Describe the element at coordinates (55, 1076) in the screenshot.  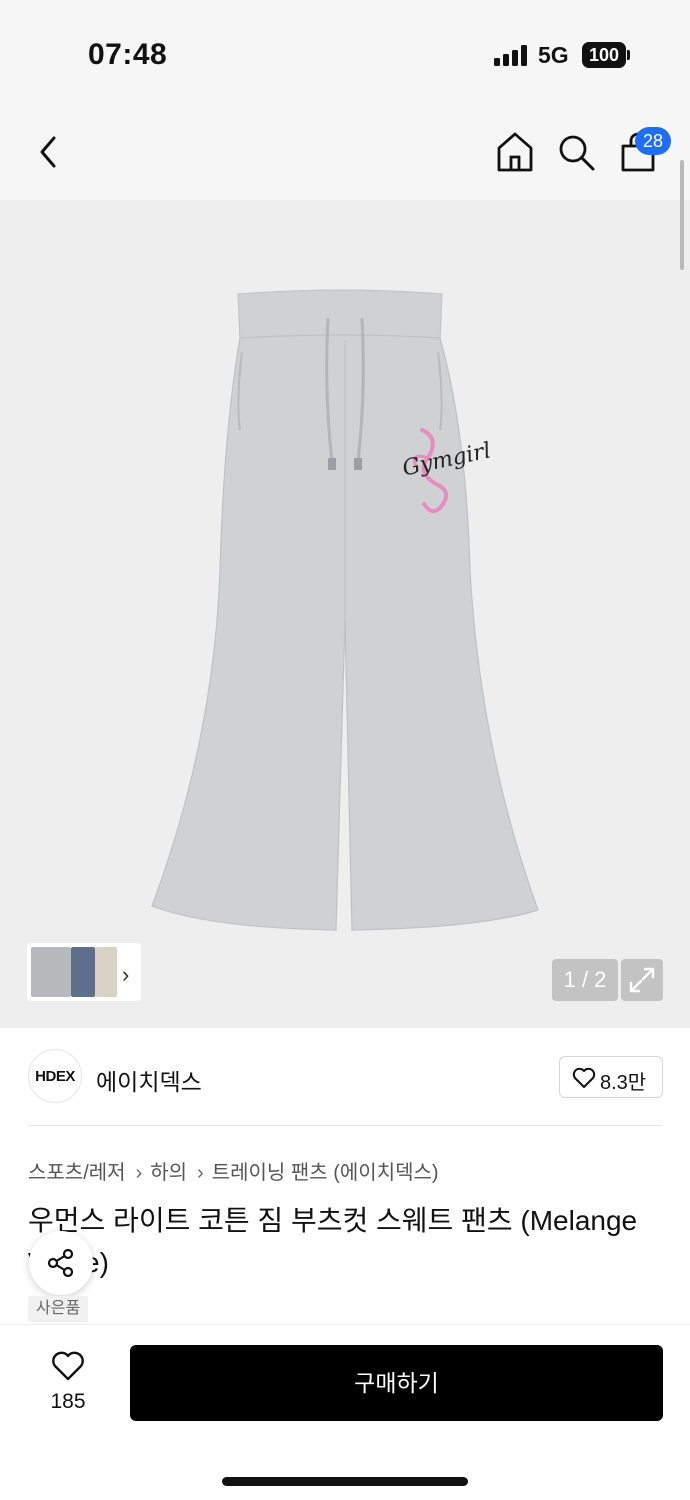
I see `brand-logo: HDEX` at that location.